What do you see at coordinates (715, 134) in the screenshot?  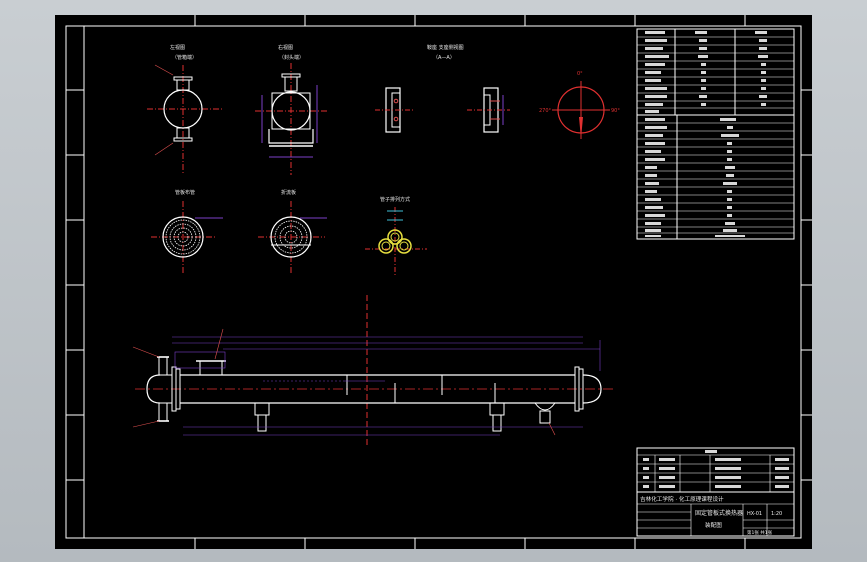 I see `technical-data-table` at bounding box center [715, 134].